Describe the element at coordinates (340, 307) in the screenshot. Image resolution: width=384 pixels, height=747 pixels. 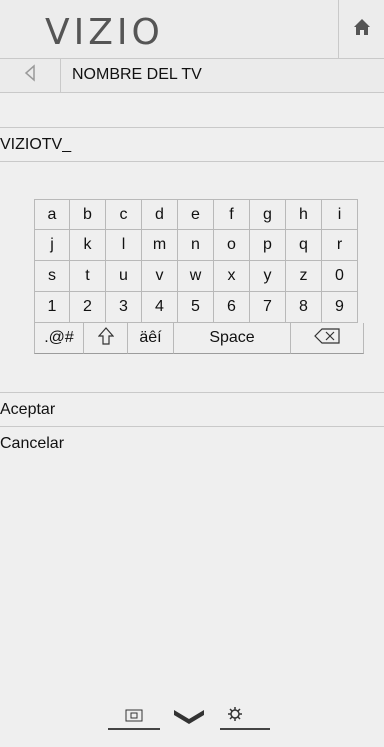
I see `key-9: 9` at that location.